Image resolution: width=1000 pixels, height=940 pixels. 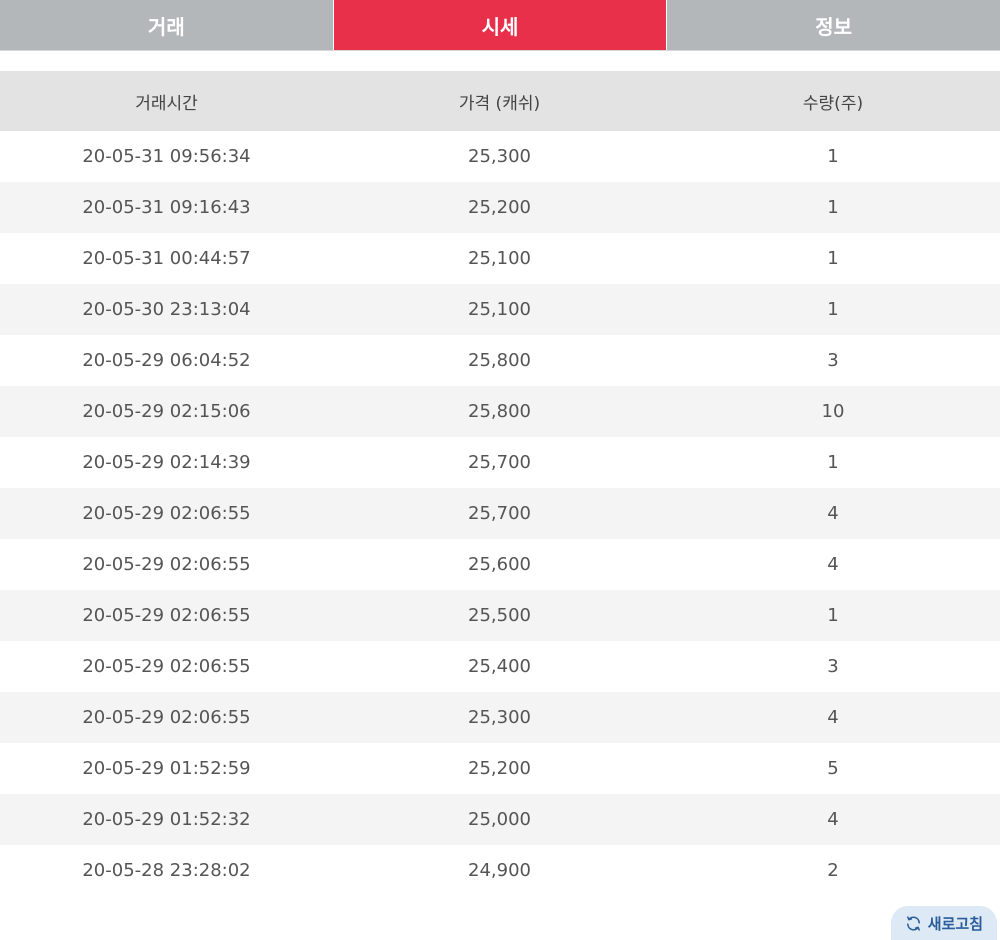 I want to click on table-header-row: 거래시간 가격 (캐쉬) 수량(주), so click(x=500, y=101).